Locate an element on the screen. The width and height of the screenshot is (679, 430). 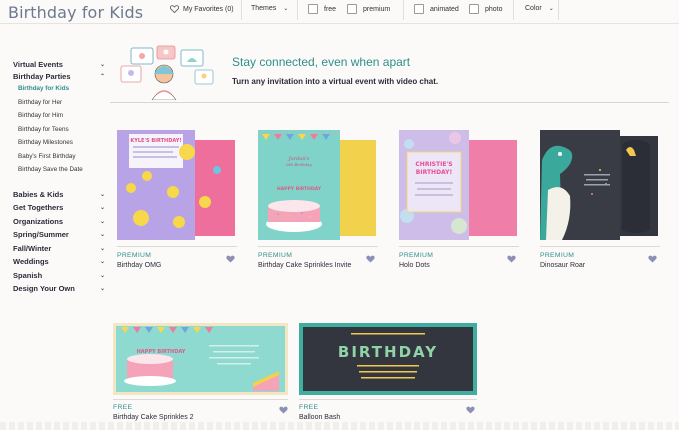
sidebar-item-babies-kids: Babies & Kids ⌄ is located at coordinates (59, 195).